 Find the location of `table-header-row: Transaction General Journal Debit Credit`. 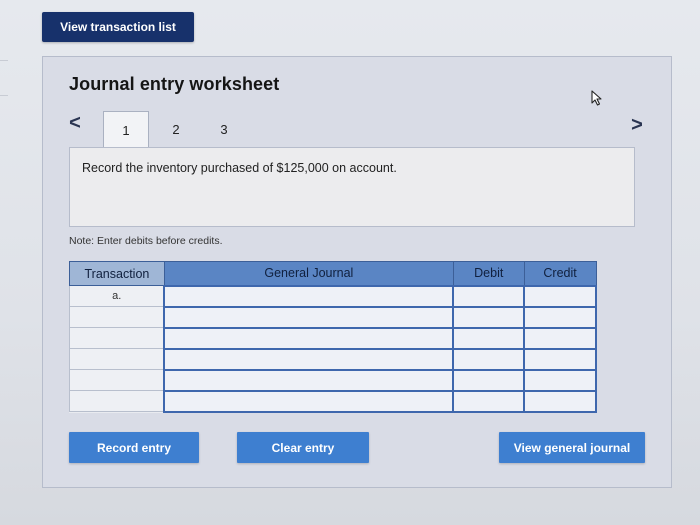

table-header-row: Transaction General Journal Debit Credit is located at coordinates (333, 273).